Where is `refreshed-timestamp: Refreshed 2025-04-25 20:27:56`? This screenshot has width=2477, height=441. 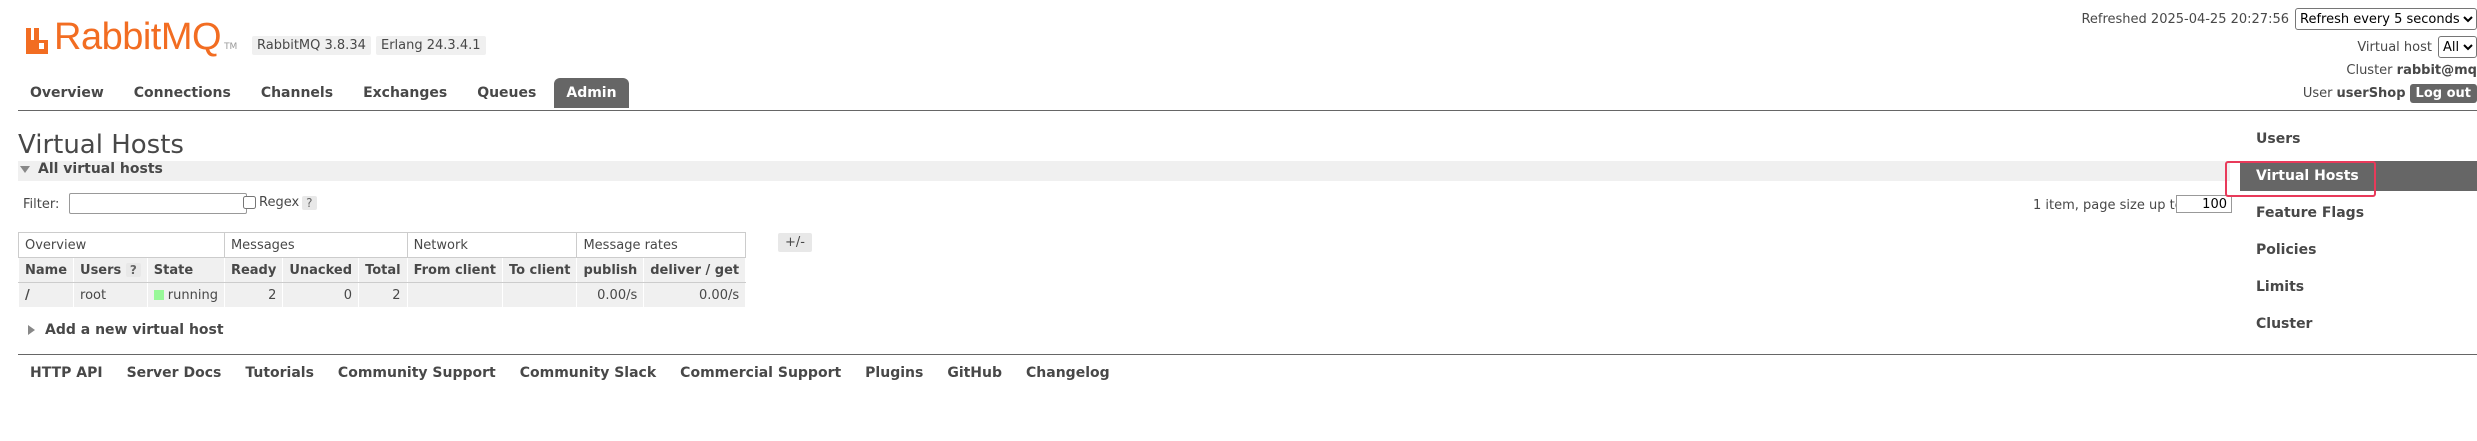
refreshed-timestamp: Refreshed 2025-04-25 20:27:56 is located at coordinates (2185, 19).